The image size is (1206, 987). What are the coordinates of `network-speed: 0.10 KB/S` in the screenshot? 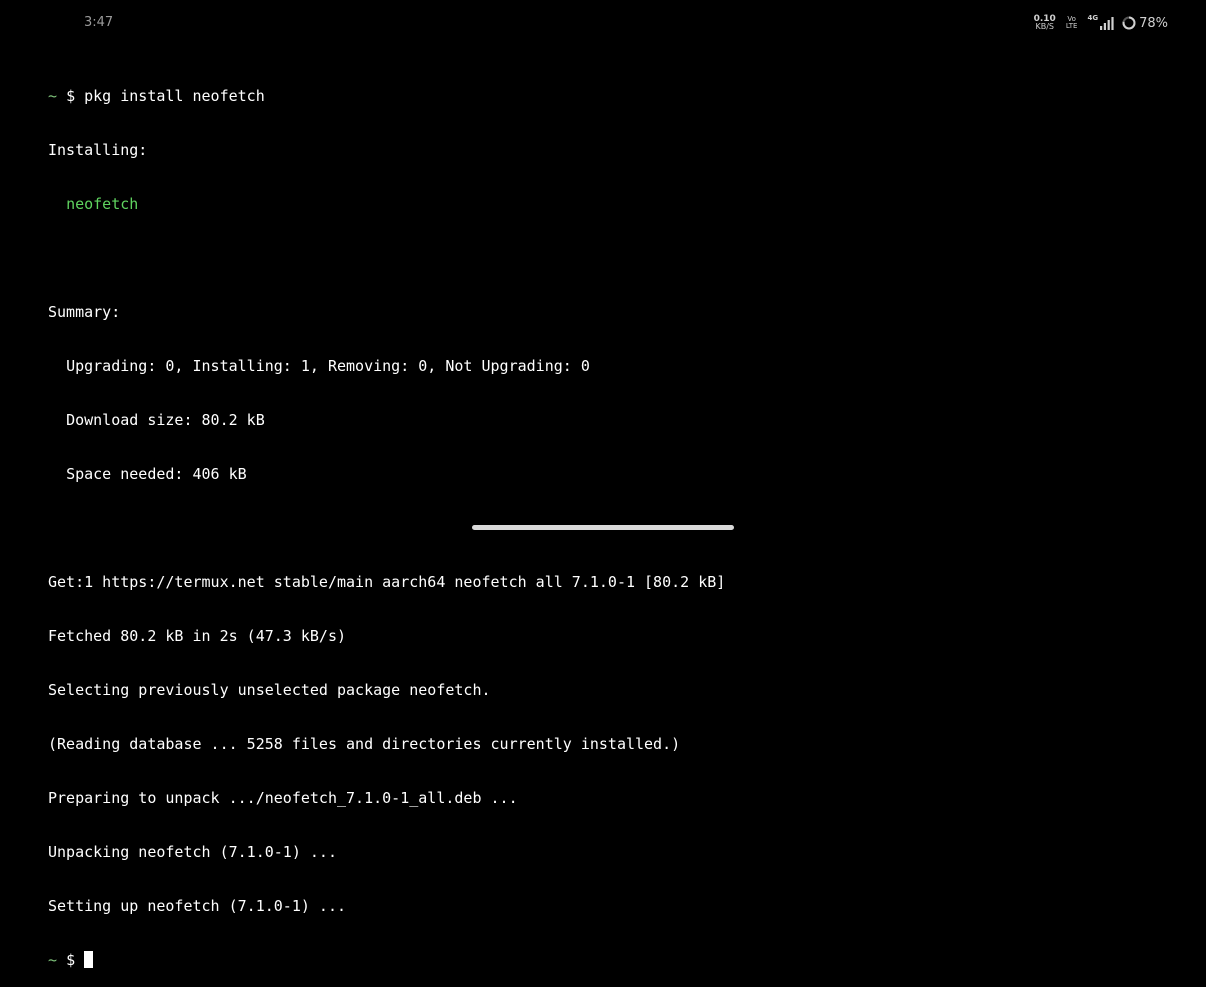 It's located at (1045, 23).